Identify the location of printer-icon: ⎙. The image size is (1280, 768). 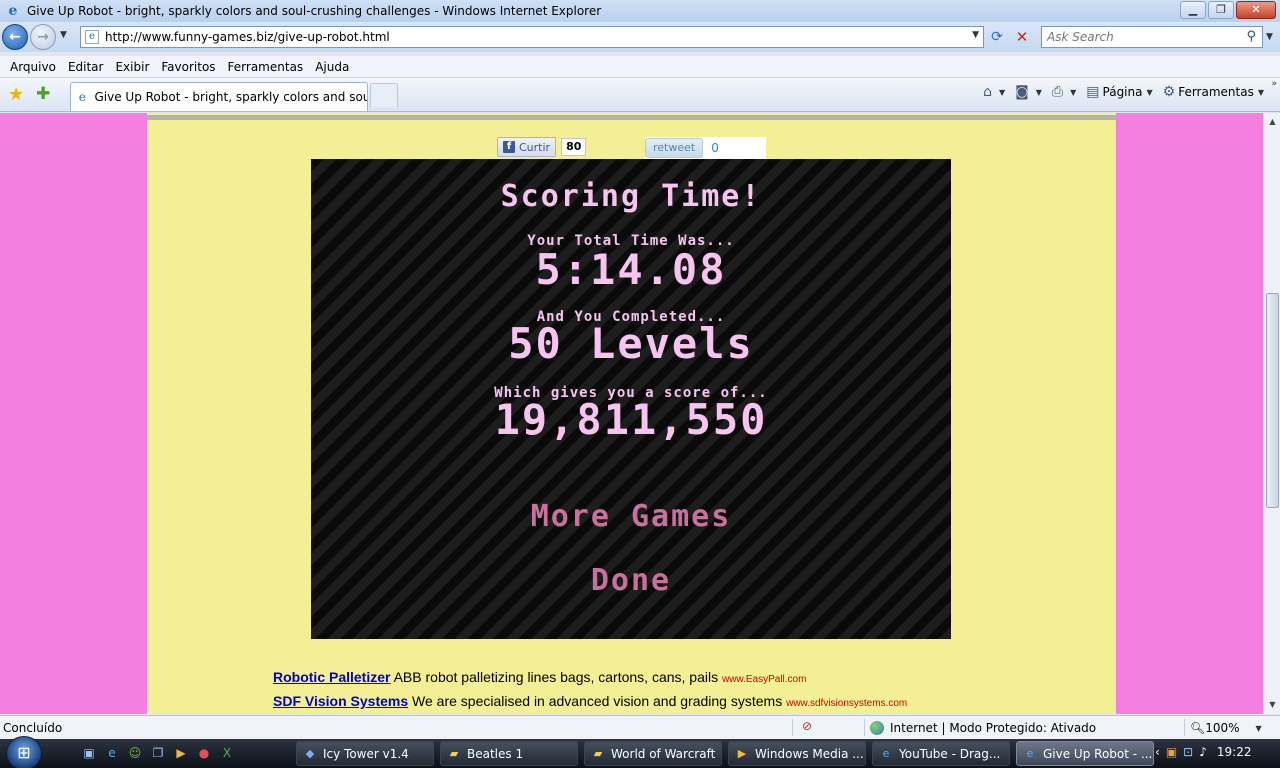
(1057, 92).